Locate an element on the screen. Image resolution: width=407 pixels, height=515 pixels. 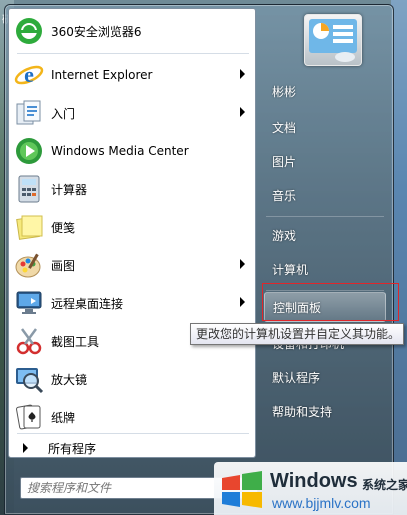
watermark-subtitle: 系统之家 is located at coordinates (384, 485).